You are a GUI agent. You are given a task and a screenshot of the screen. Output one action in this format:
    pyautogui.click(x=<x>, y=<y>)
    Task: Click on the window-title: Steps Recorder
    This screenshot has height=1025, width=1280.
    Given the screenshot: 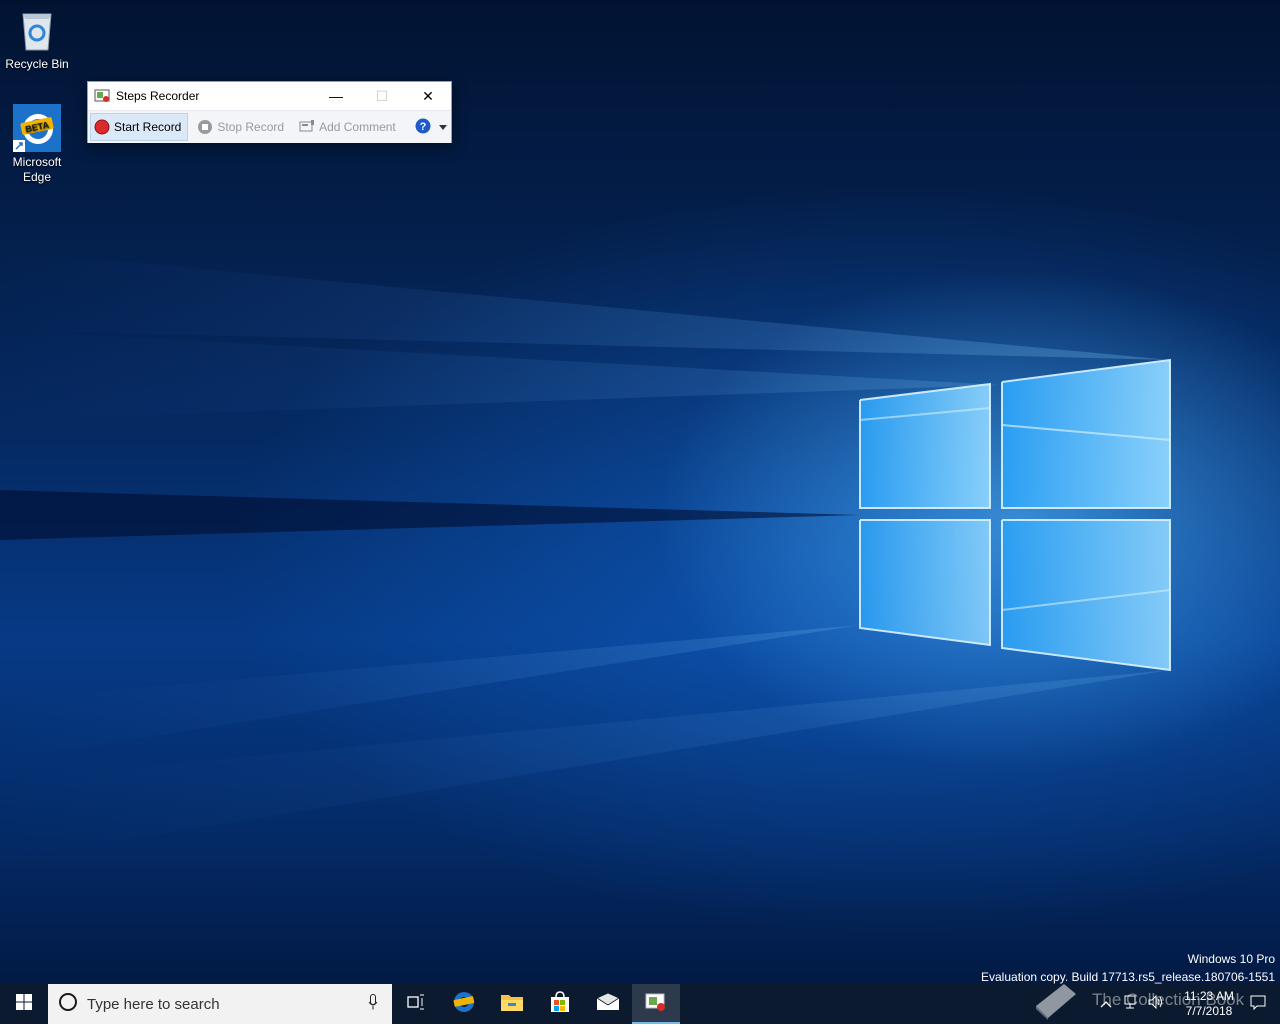 What is the action you would take?
    pyautogui.click(x=158, y=96)
    